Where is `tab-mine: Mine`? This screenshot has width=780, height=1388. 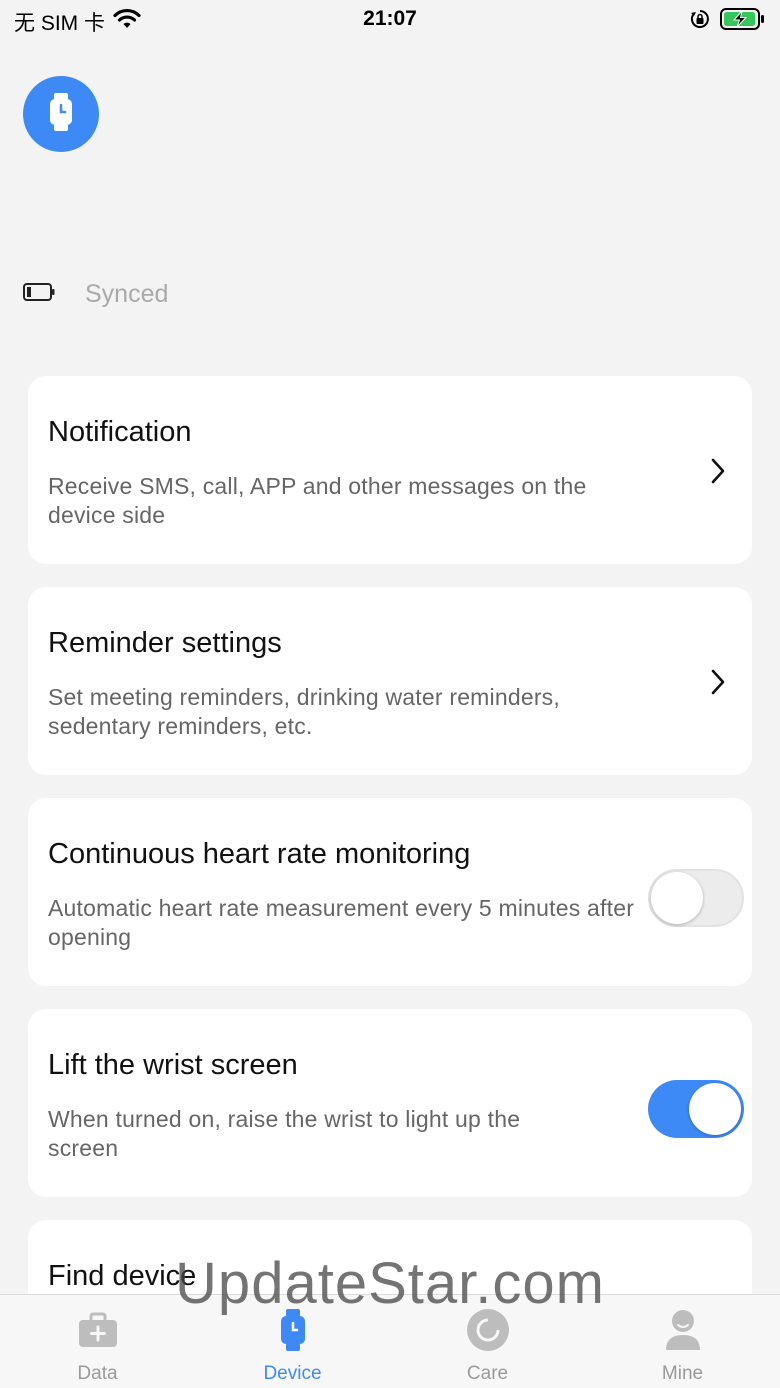 tab-mine: Mine is located at coordinates (682, 1341).